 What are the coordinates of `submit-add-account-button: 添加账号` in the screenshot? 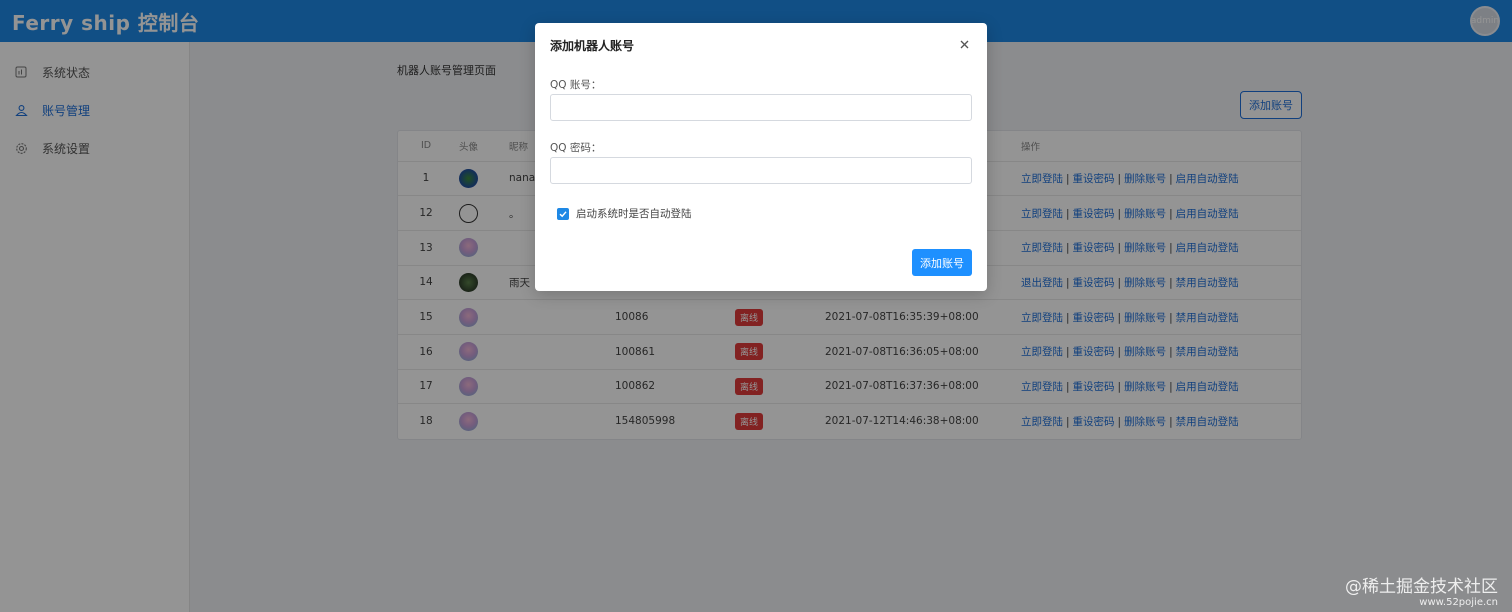 It's located at (942, 262).